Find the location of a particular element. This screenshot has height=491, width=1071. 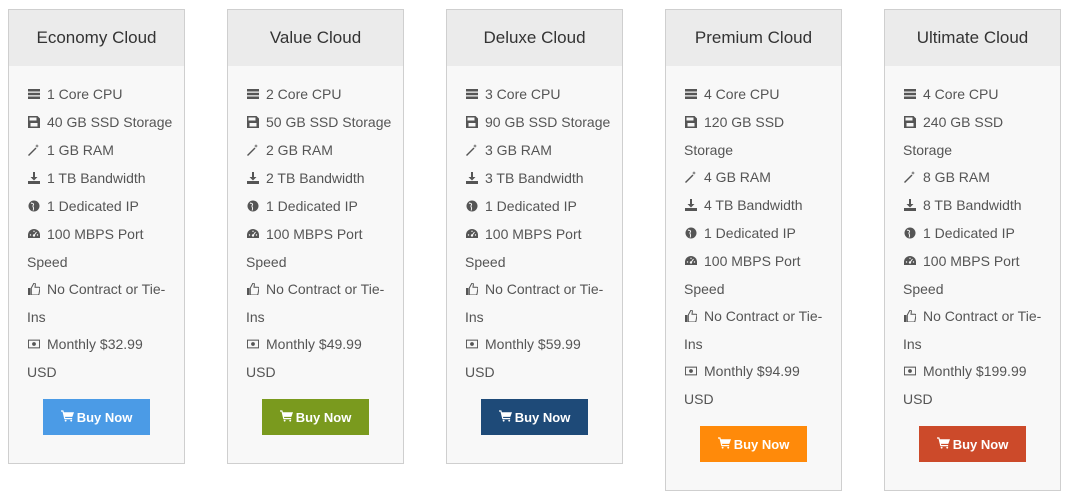

feature-item: 1 GB RAM is located at coordinates (100, 151).